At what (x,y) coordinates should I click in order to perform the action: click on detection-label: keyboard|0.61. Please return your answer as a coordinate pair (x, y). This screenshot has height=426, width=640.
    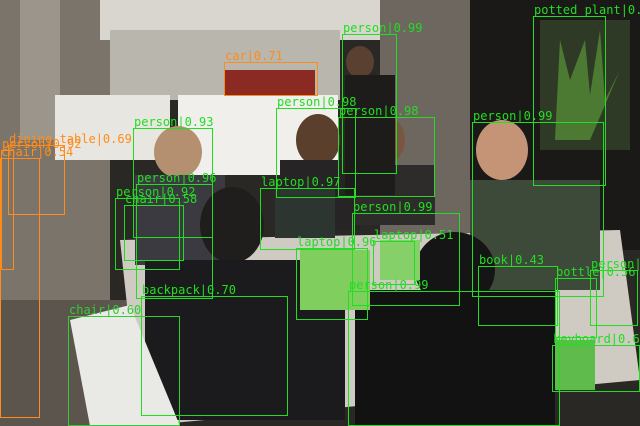
    Looking at the image, I should click on (596, 339).